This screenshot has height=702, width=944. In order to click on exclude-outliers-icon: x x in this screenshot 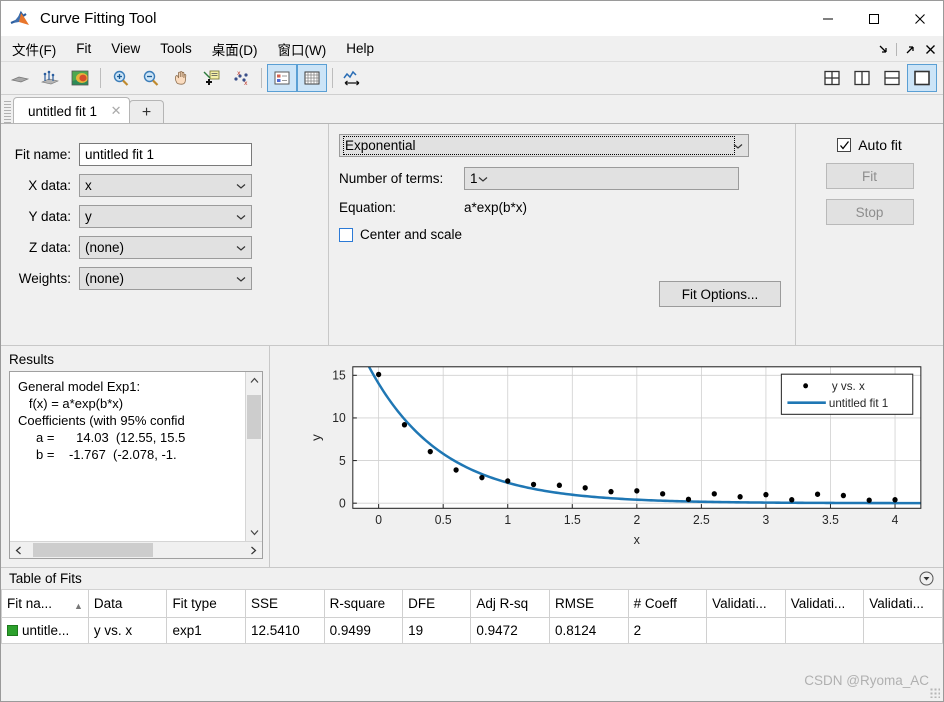, I will do `click(241, 78)`.